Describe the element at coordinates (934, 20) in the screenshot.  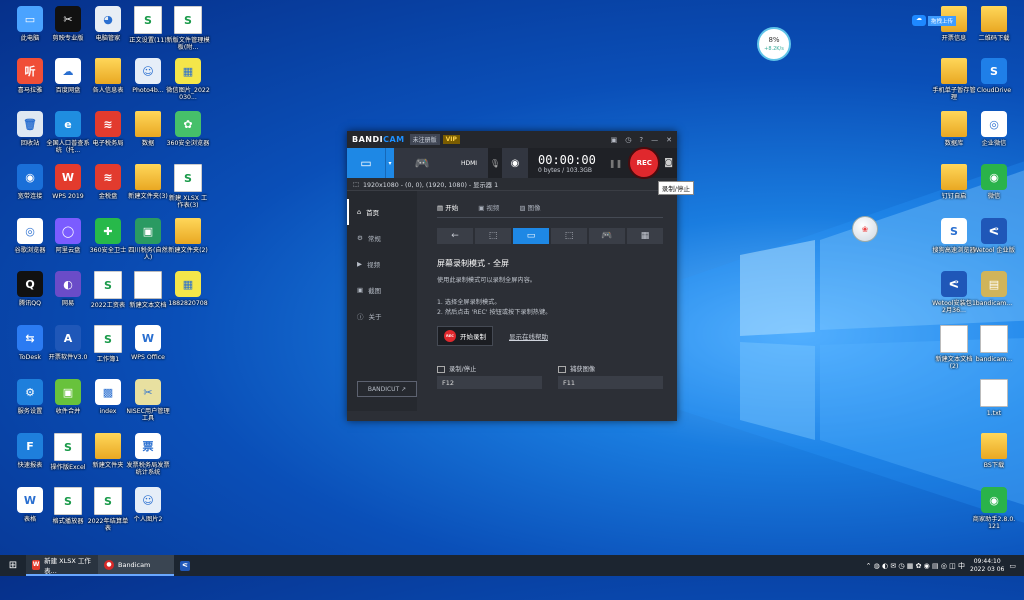
I see `baidu-upload-widget: ☁ 拖拽上传` at that location.